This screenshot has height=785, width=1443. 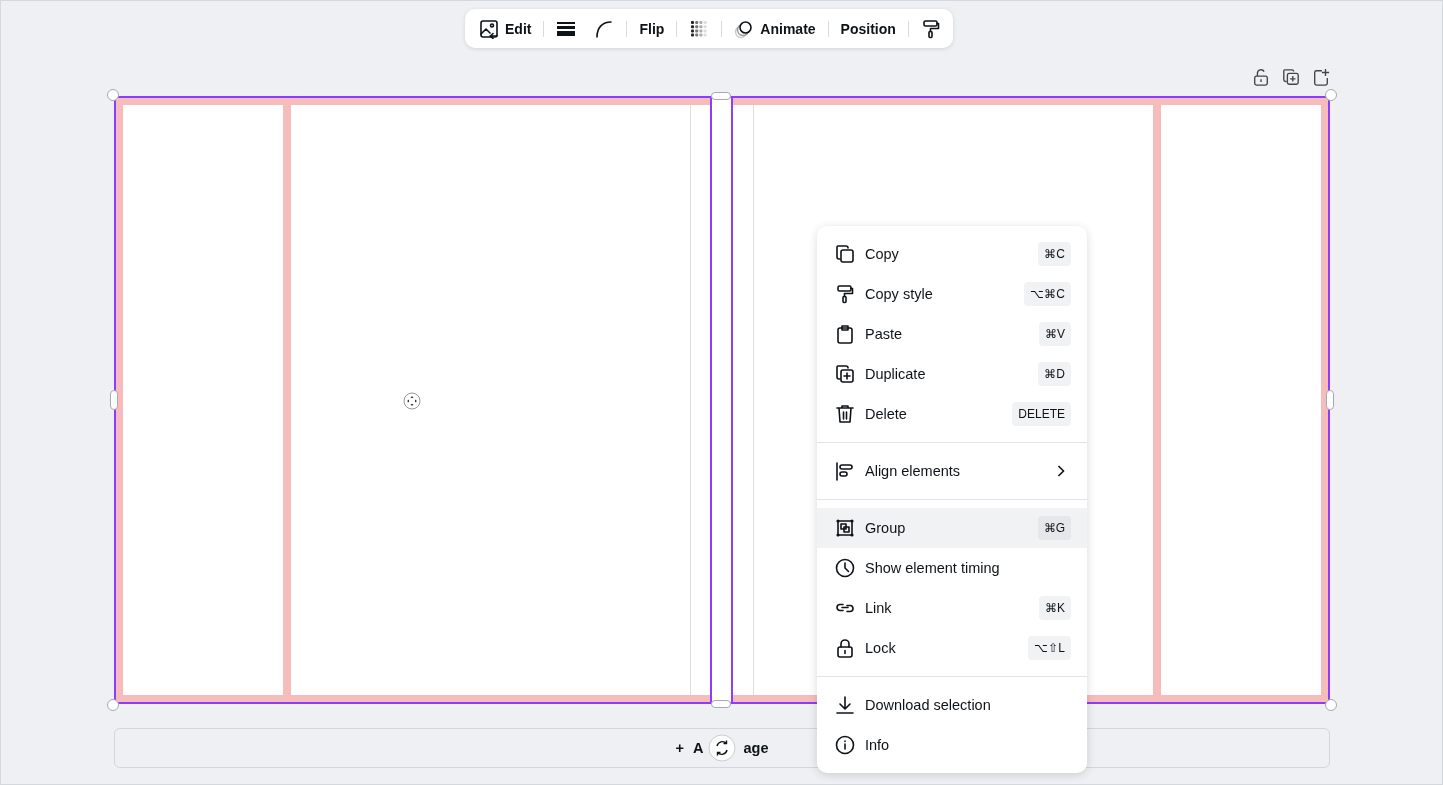 I want to click on menu-item: Link ⌘K, so click(x=952, y=608).